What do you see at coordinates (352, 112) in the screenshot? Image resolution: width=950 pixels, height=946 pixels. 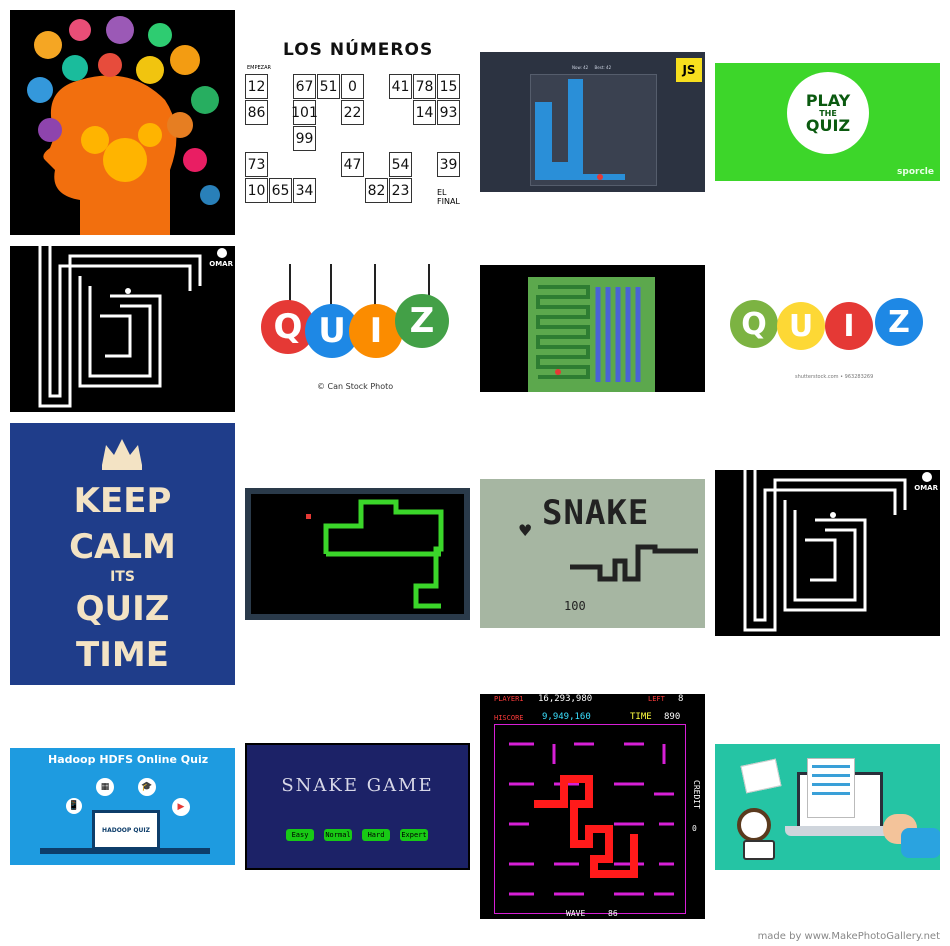 I see `numeros-cell: 22` at bounding box center [352, 112].